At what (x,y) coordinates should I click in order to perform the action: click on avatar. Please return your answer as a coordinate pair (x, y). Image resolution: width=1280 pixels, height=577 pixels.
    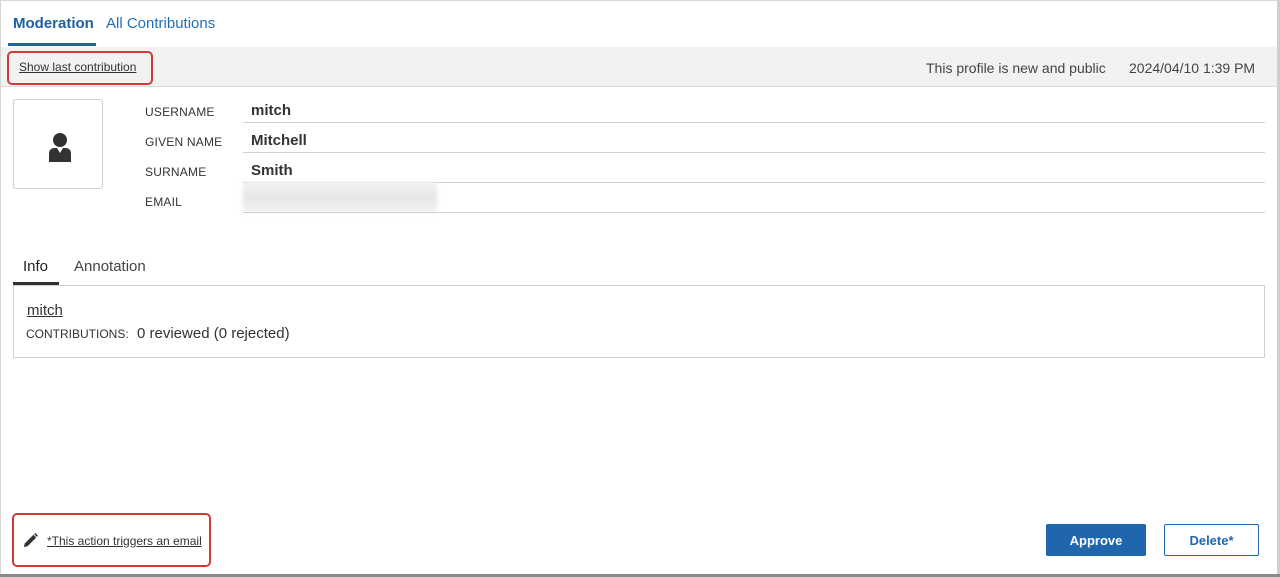
    Looking at the image, I should click on (58, 144).